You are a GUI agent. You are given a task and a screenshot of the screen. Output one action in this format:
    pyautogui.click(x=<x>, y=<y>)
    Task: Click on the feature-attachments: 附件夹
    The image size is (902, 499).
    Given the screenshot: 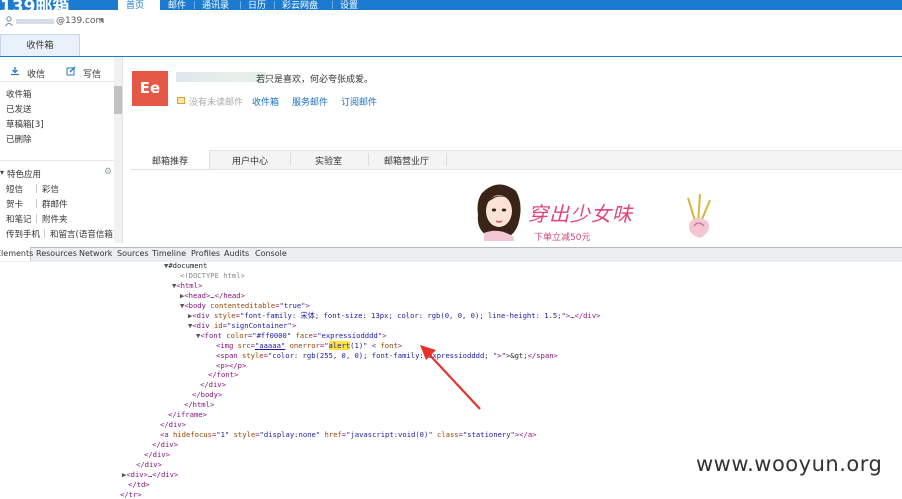 What is the action you would take?
    pyautogui.click(x=55, y=219)
    